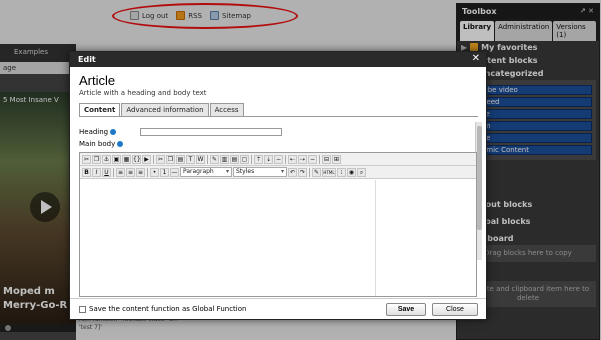 This screenshot has width=601, height=340. Describe the element at coordinates (190, 159) in the screenshot. I see `paste-text-icon: T` at that location.